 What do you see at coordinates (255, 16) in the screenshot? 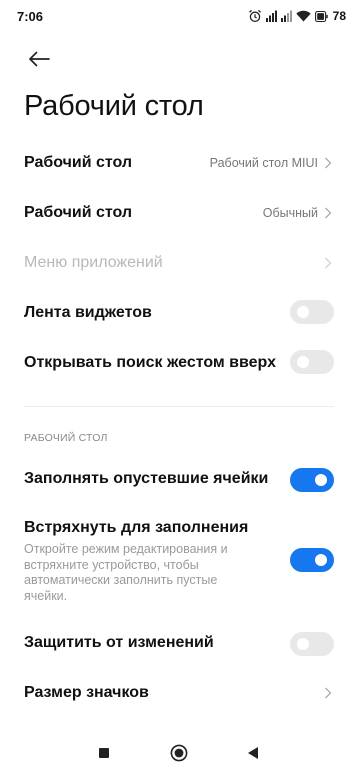
I see `alarm-icon` at bounding box center [255, 16].